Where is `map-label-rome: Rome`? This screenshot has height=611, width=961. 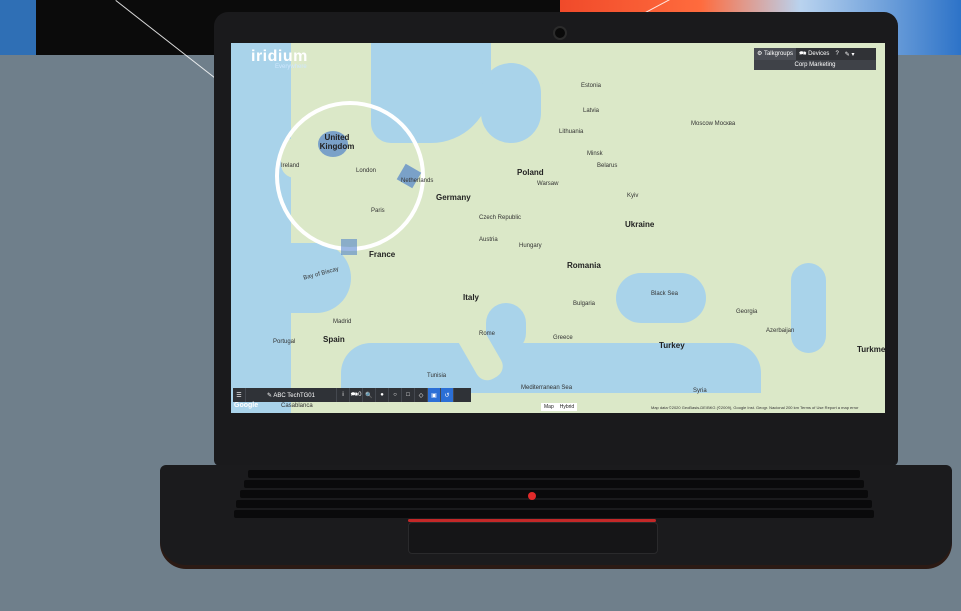 map-label-rome: Rome is located at coordinates (487, 334).